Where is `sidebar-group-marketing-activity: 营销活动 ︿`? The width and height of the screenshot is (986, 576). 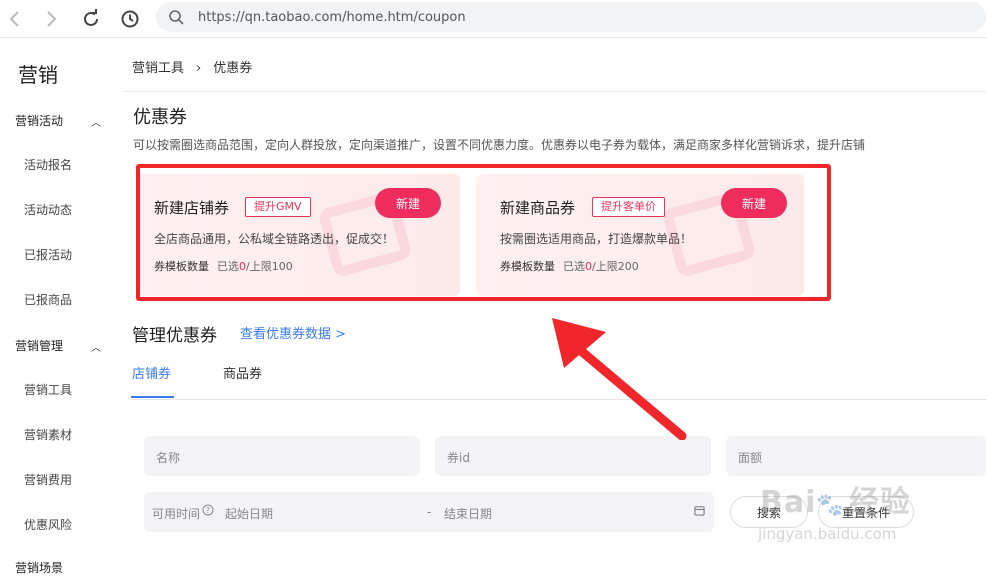
sidebar-group-marketing-activity: 营销活动 ︿ is located at coordinates (58, 120).